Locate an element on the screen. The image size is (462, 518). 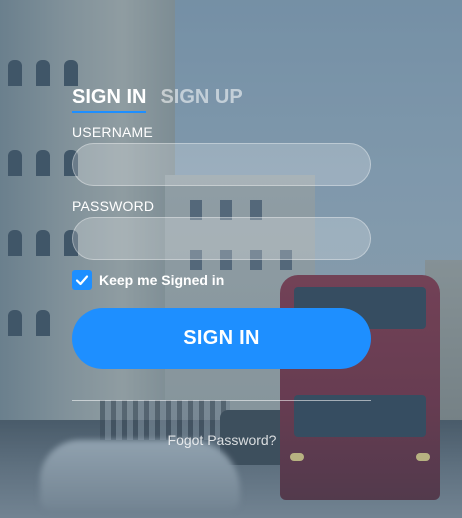
keep-signed-in-row: Keep me Signed in is located at coordinates (148, 280).